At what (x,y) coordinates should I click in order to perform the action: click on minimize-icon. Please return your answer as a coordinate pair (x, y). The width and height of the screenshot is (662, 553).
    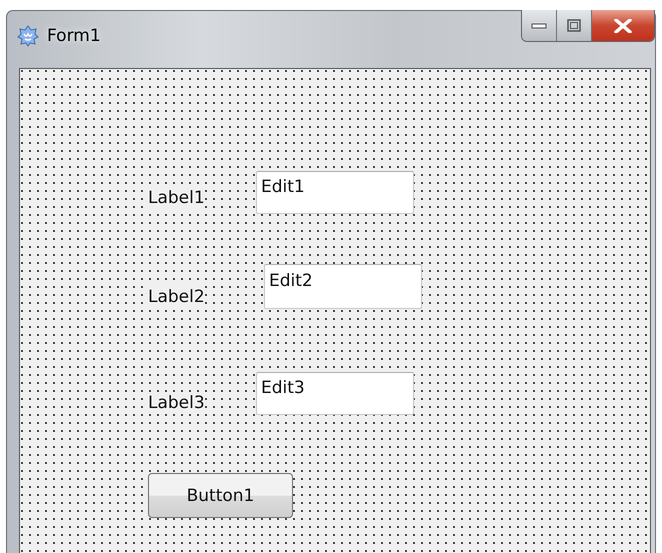
    Looking at the image, I should click on (539, 26).